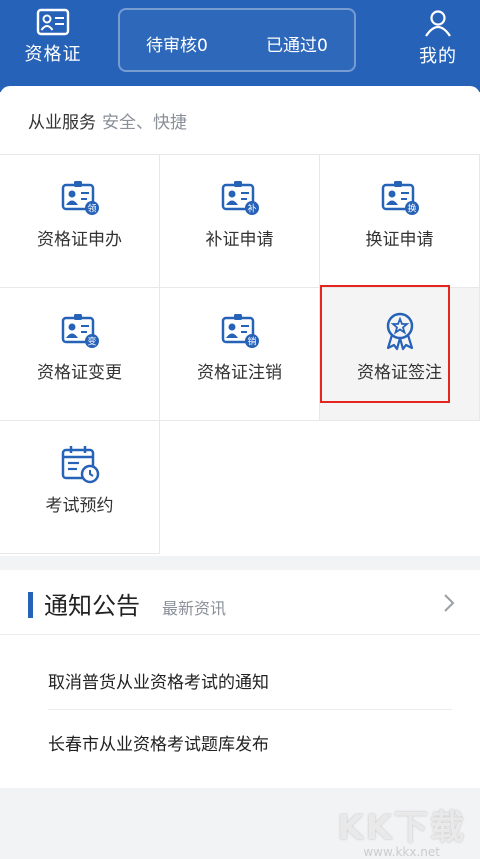 This screenshot has width=480, height=859. Describe the element at coordinates (91, 342) in the screenshot. I see `service-badge: 变` at that location.